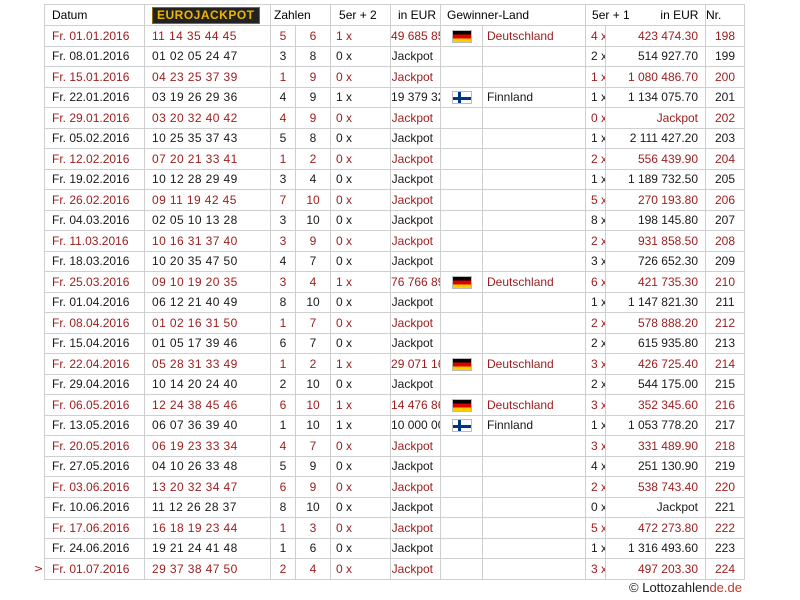 This screenshot has width=800, height=600. Describe the element at coordinates (361, 15) in the screenshot. I see `header-tier2: 5er + 2` at that location.